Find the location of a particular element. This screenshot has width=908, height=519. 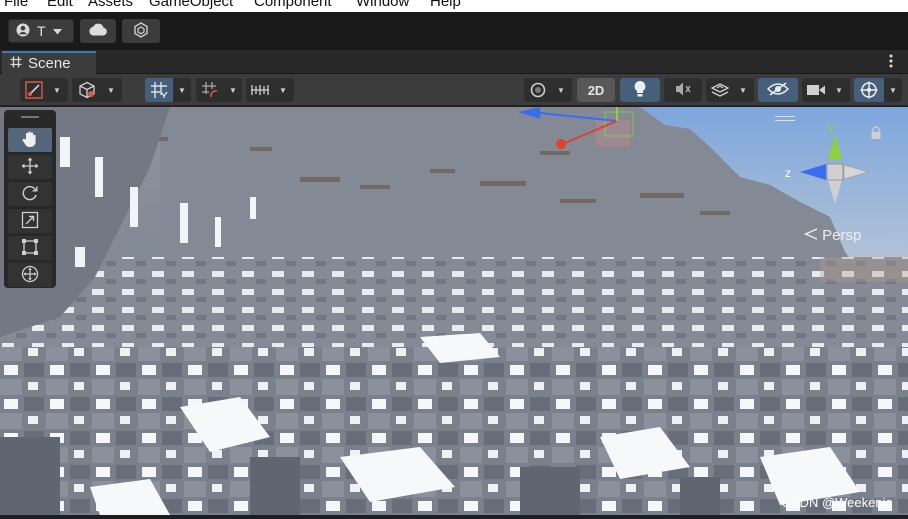

audio-toggle is located at coordinates (683, 90).